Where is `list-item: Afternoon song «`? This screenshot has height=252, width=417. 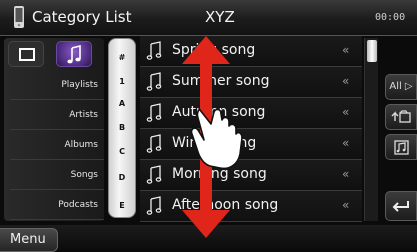
list-item: Afternoon song « is located at coordinates (251, 206).